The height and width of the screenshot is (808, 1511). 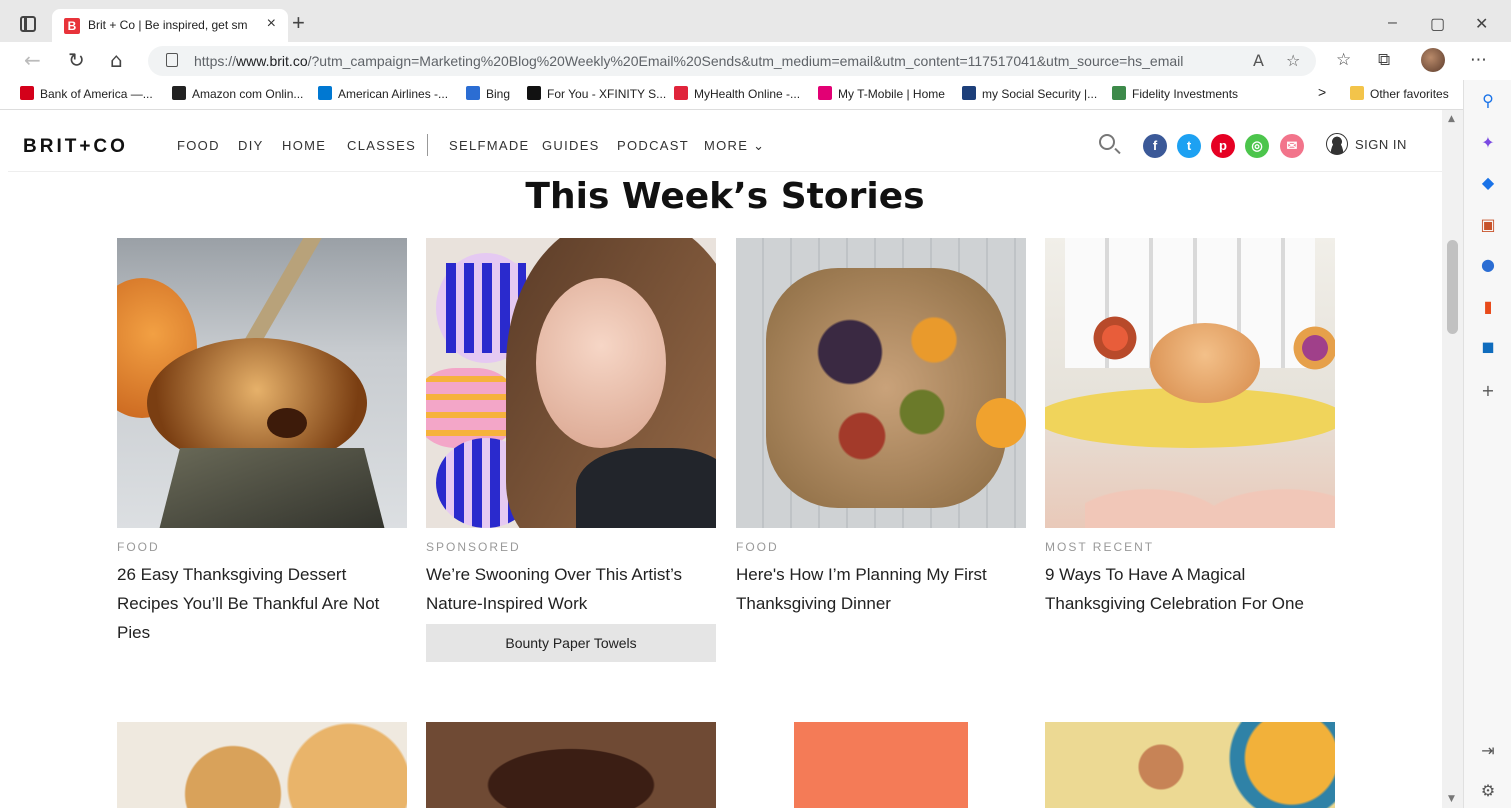 I want to click on settings-more-icon: ⋯, so click(x=1478, y=60).